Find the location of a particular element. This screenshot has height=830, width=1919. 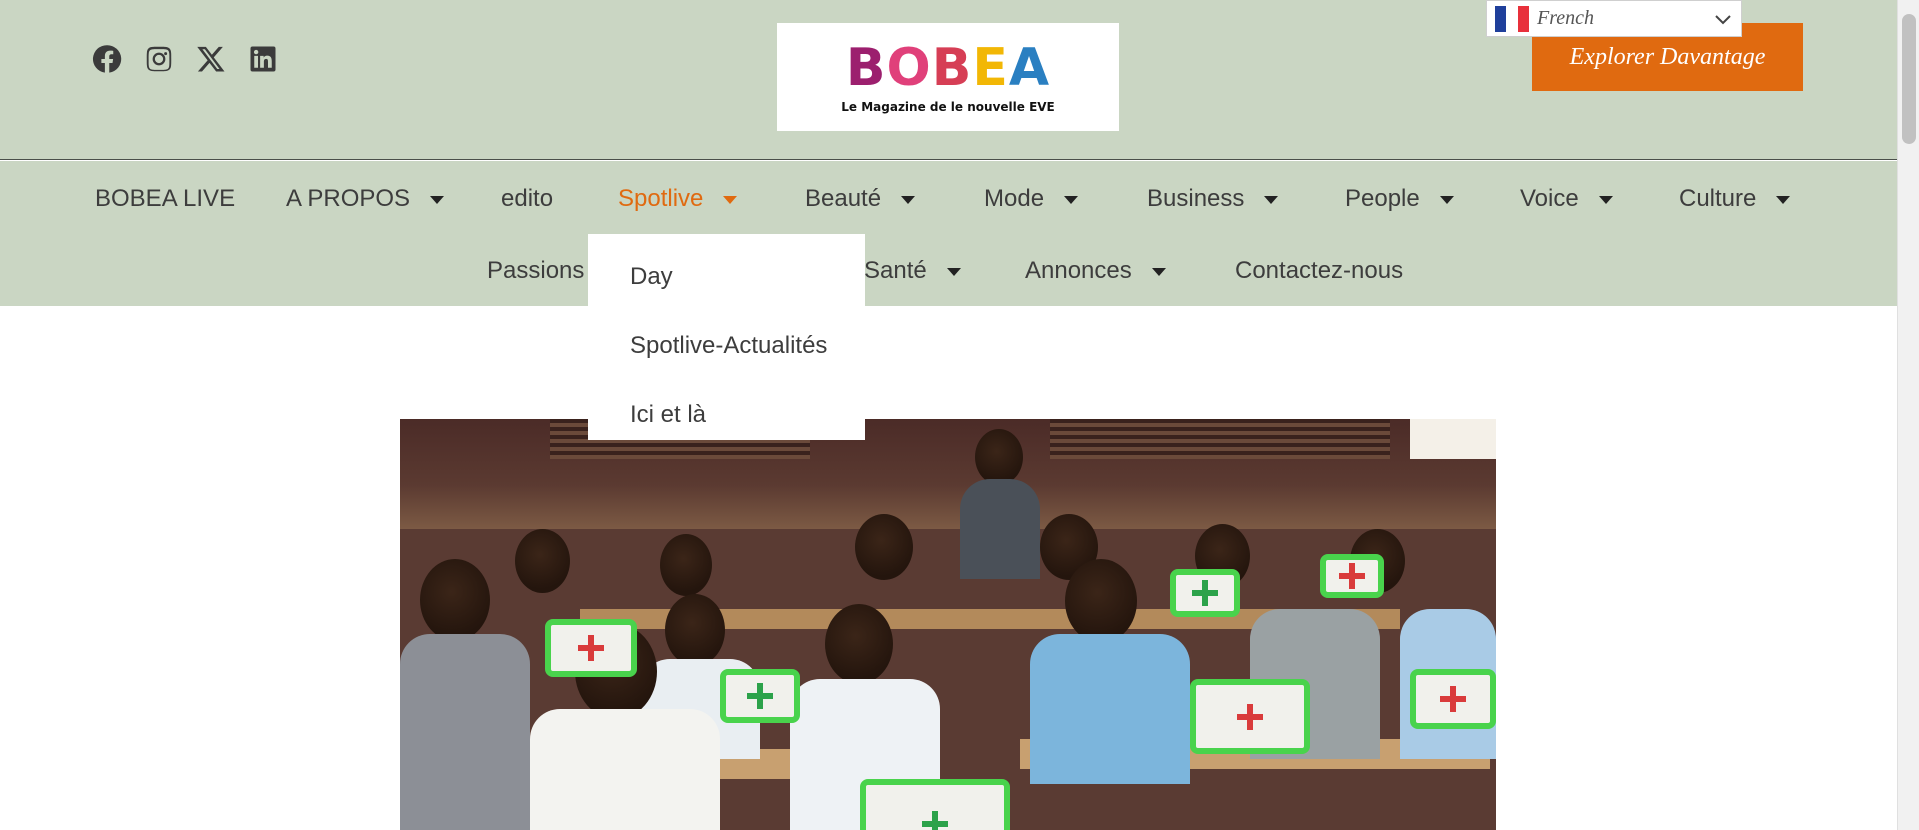

nav-item-people: People is located at coordinates (1399, 199).